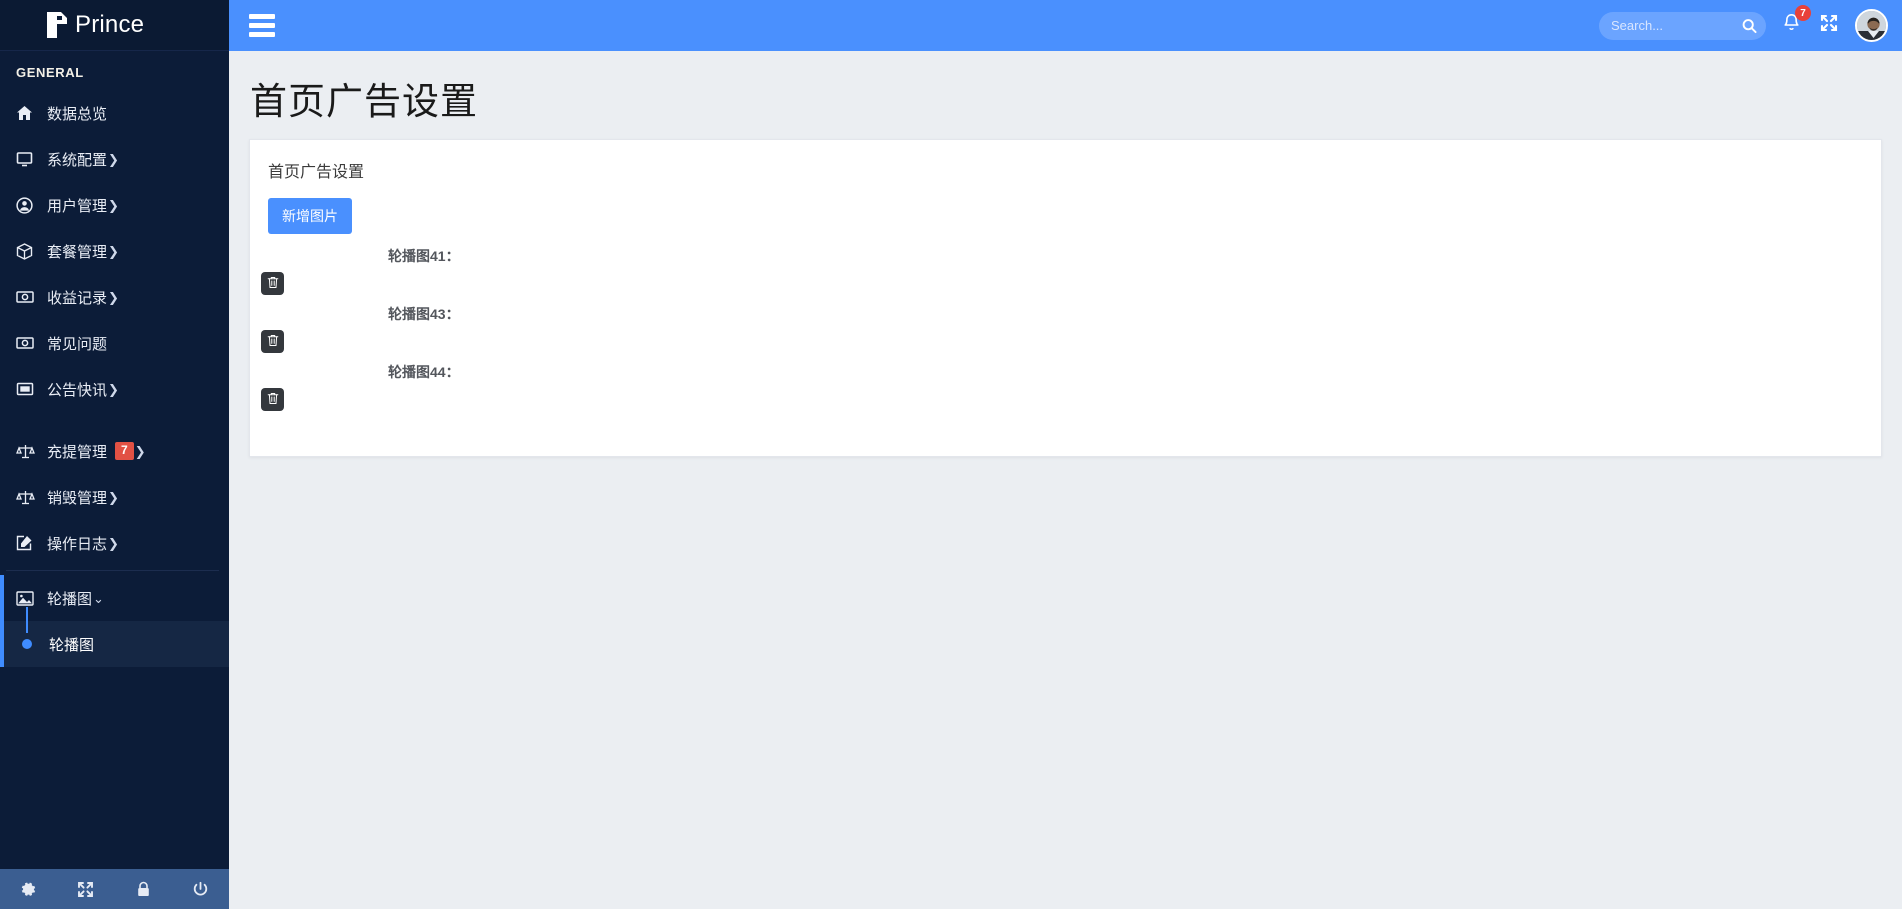 The width and height of the screenshot is (1902, 909). I want to click on sidebar-item-label: 轮播图, so click(70, 599).